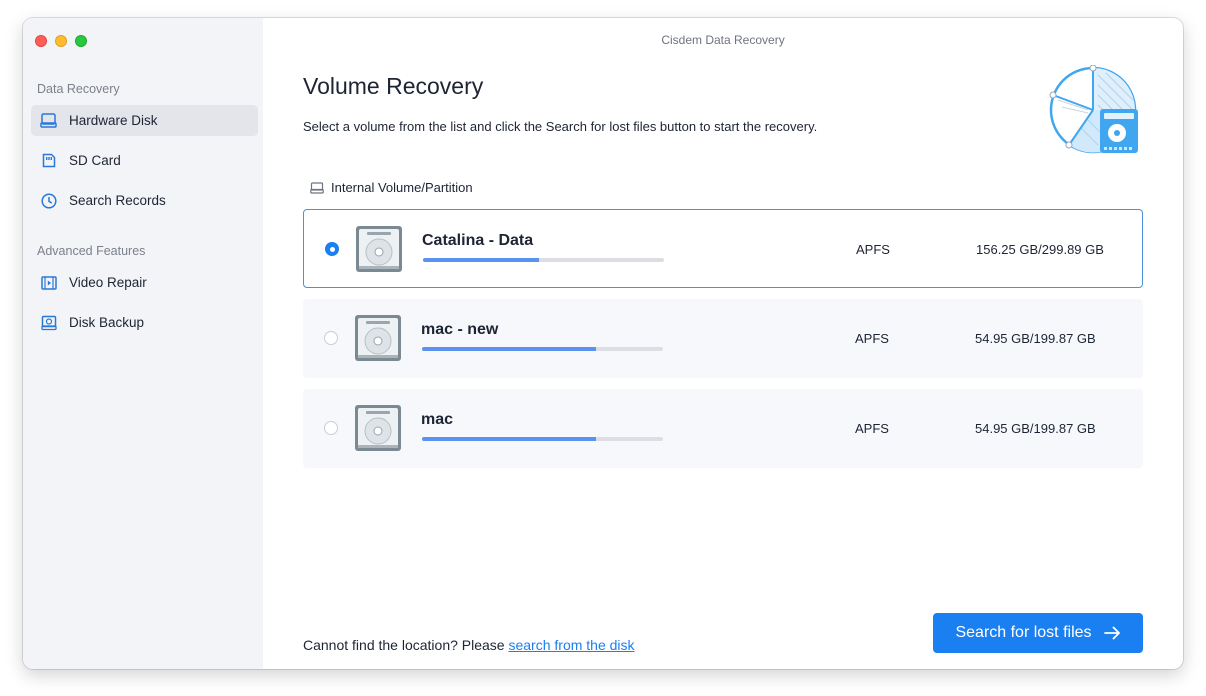 The width and height of the screenshot is (1206, 696). Describe the element at coordinates (571, 645) in the screenshot. I see `search-from-disk-link: search from the disk` at that location.